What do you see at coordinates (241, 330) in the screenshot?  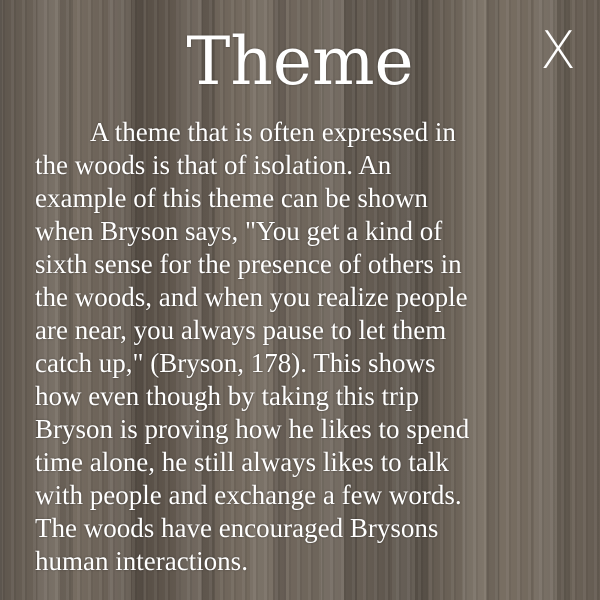 I see `paragraph-line: are near, you always pause to let them` at bounding box center [241, 330].